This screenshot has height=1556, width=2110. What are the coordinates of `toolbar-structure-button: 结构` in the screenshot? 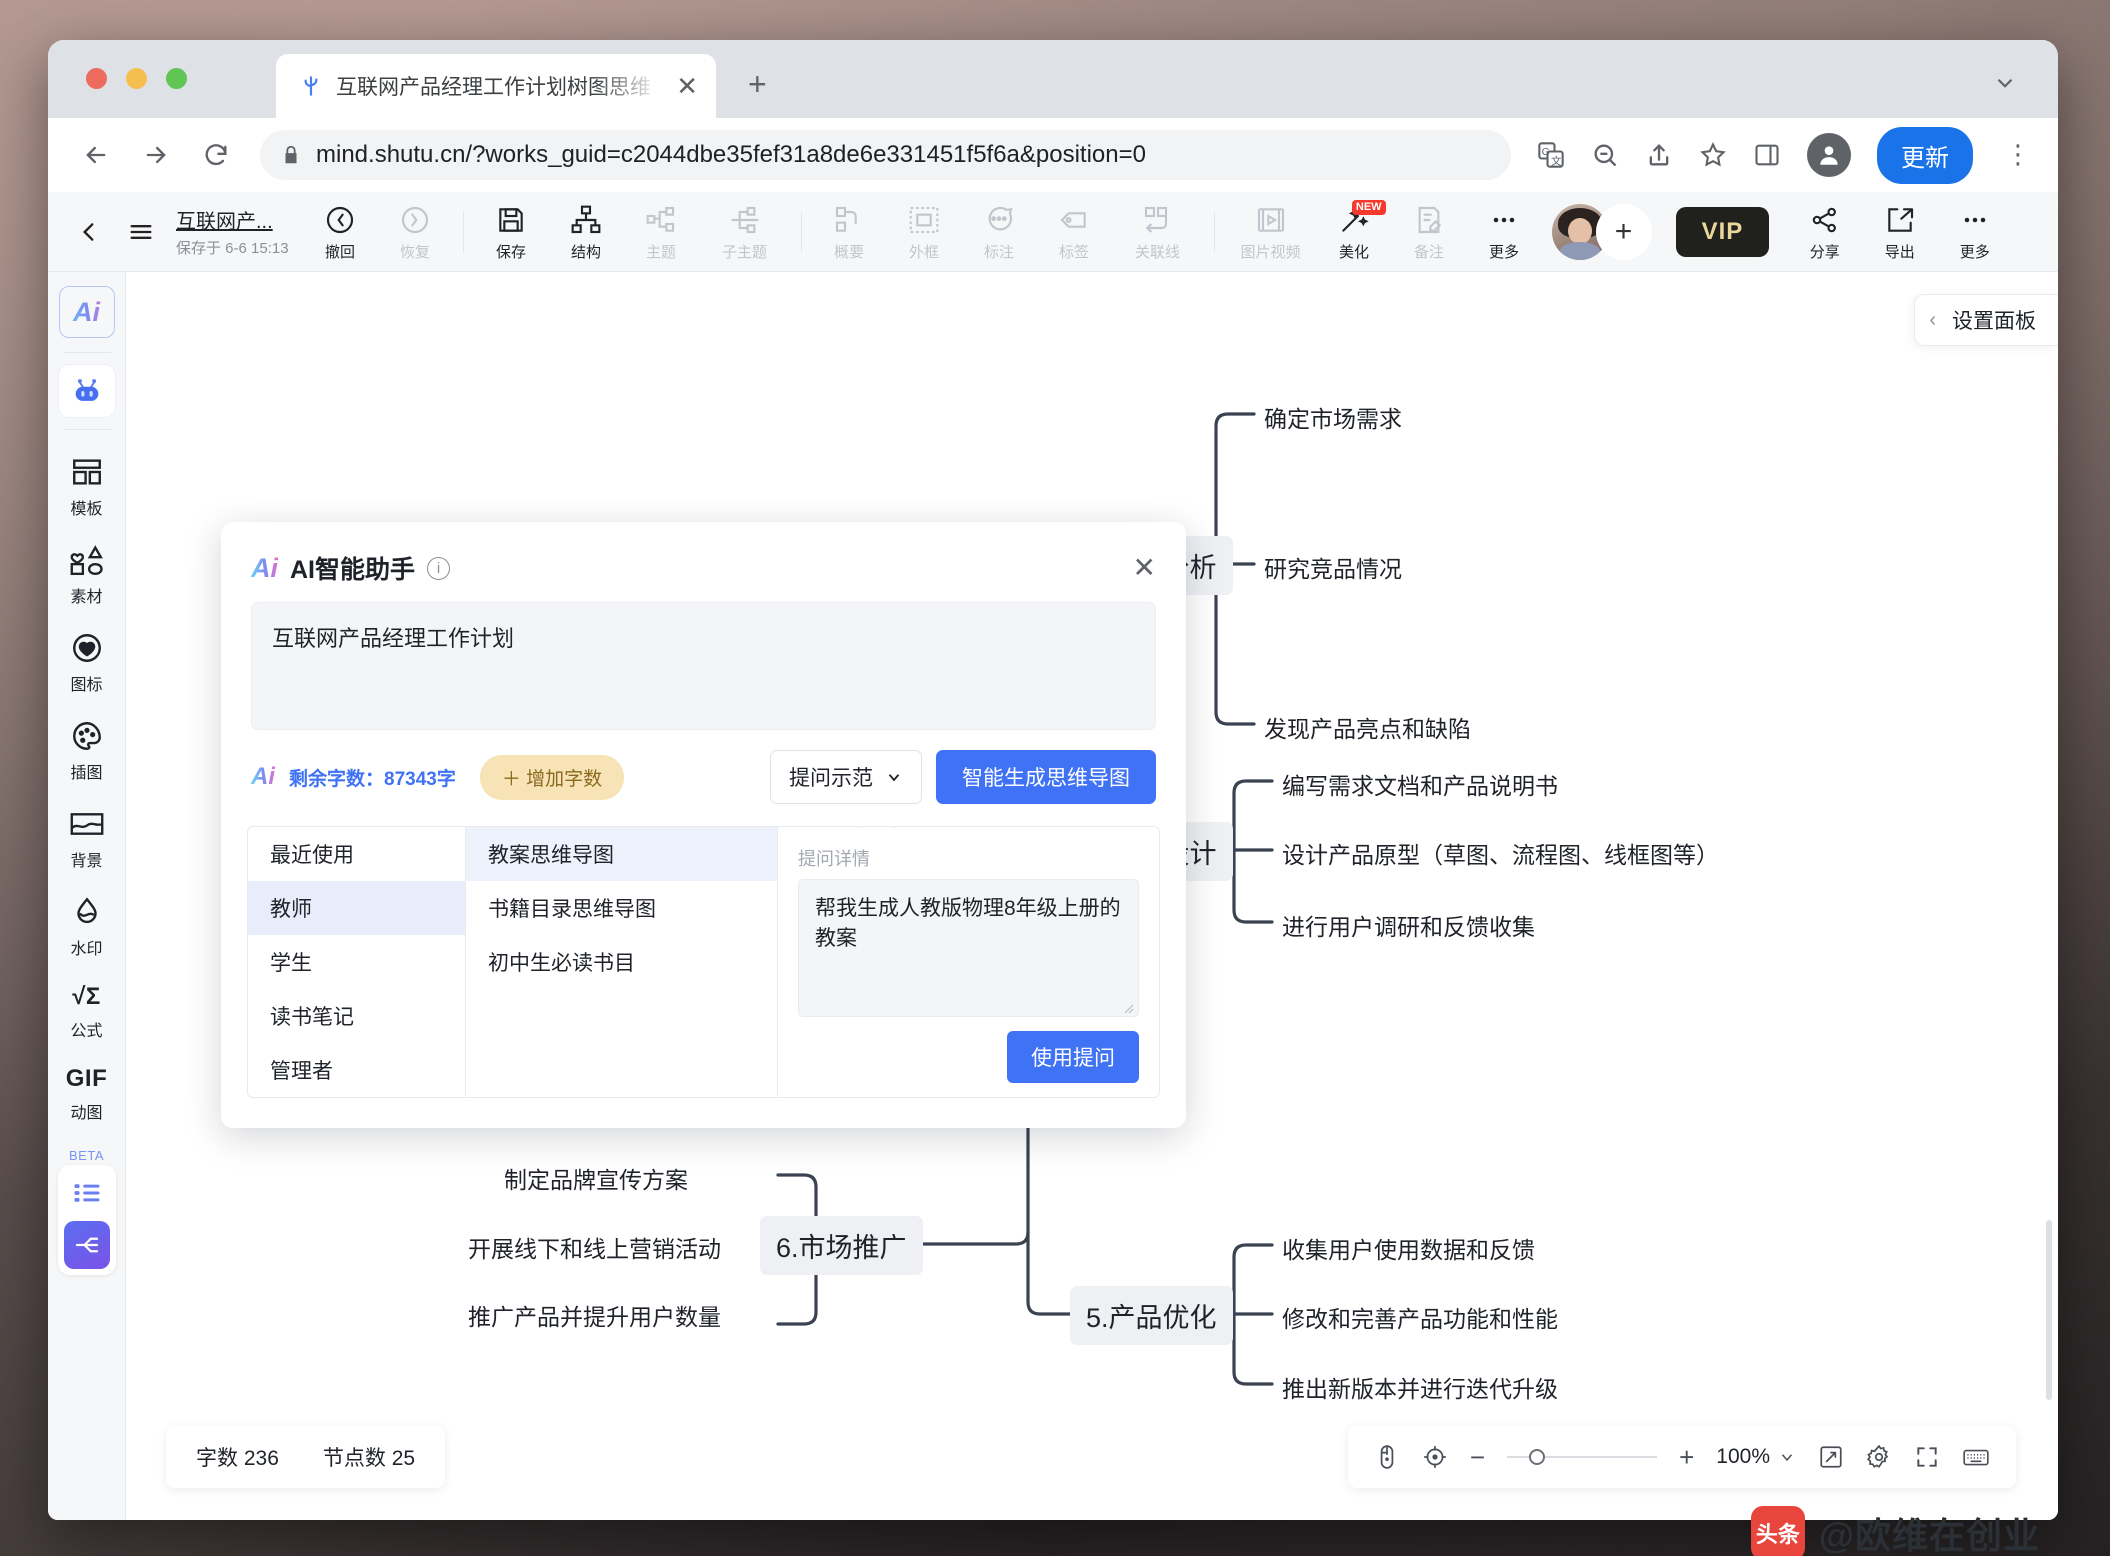 It's located at (586, 232).